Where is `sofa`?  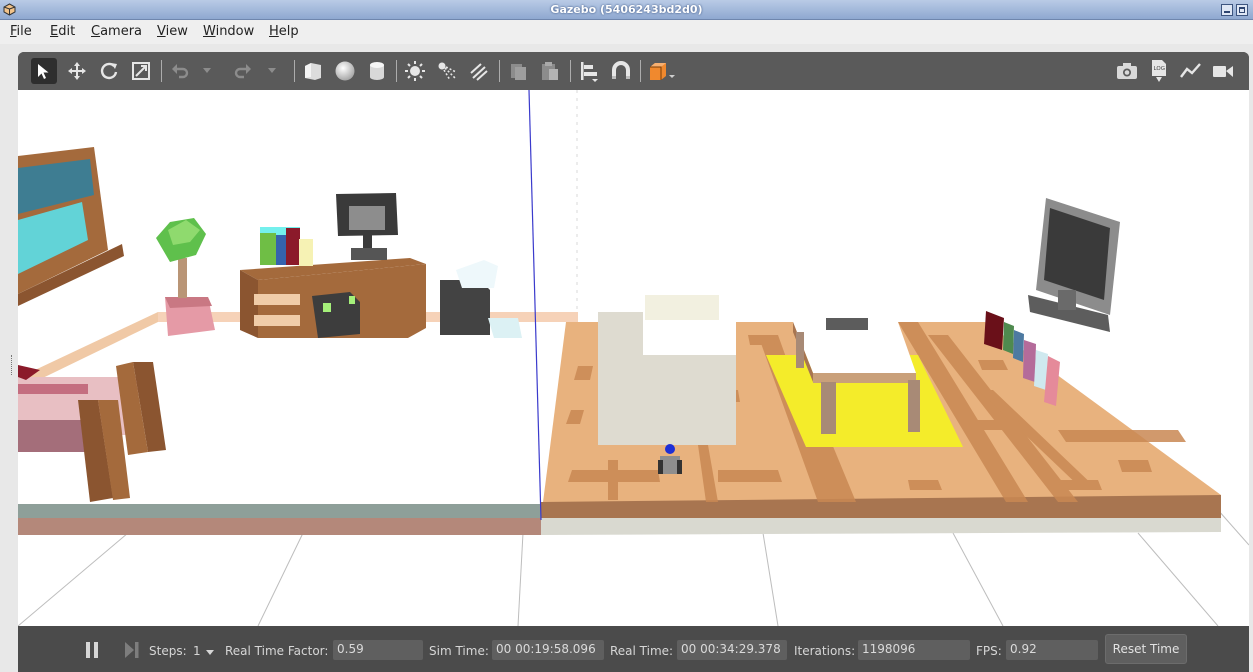
sofa is located at coordinates (667, 370).